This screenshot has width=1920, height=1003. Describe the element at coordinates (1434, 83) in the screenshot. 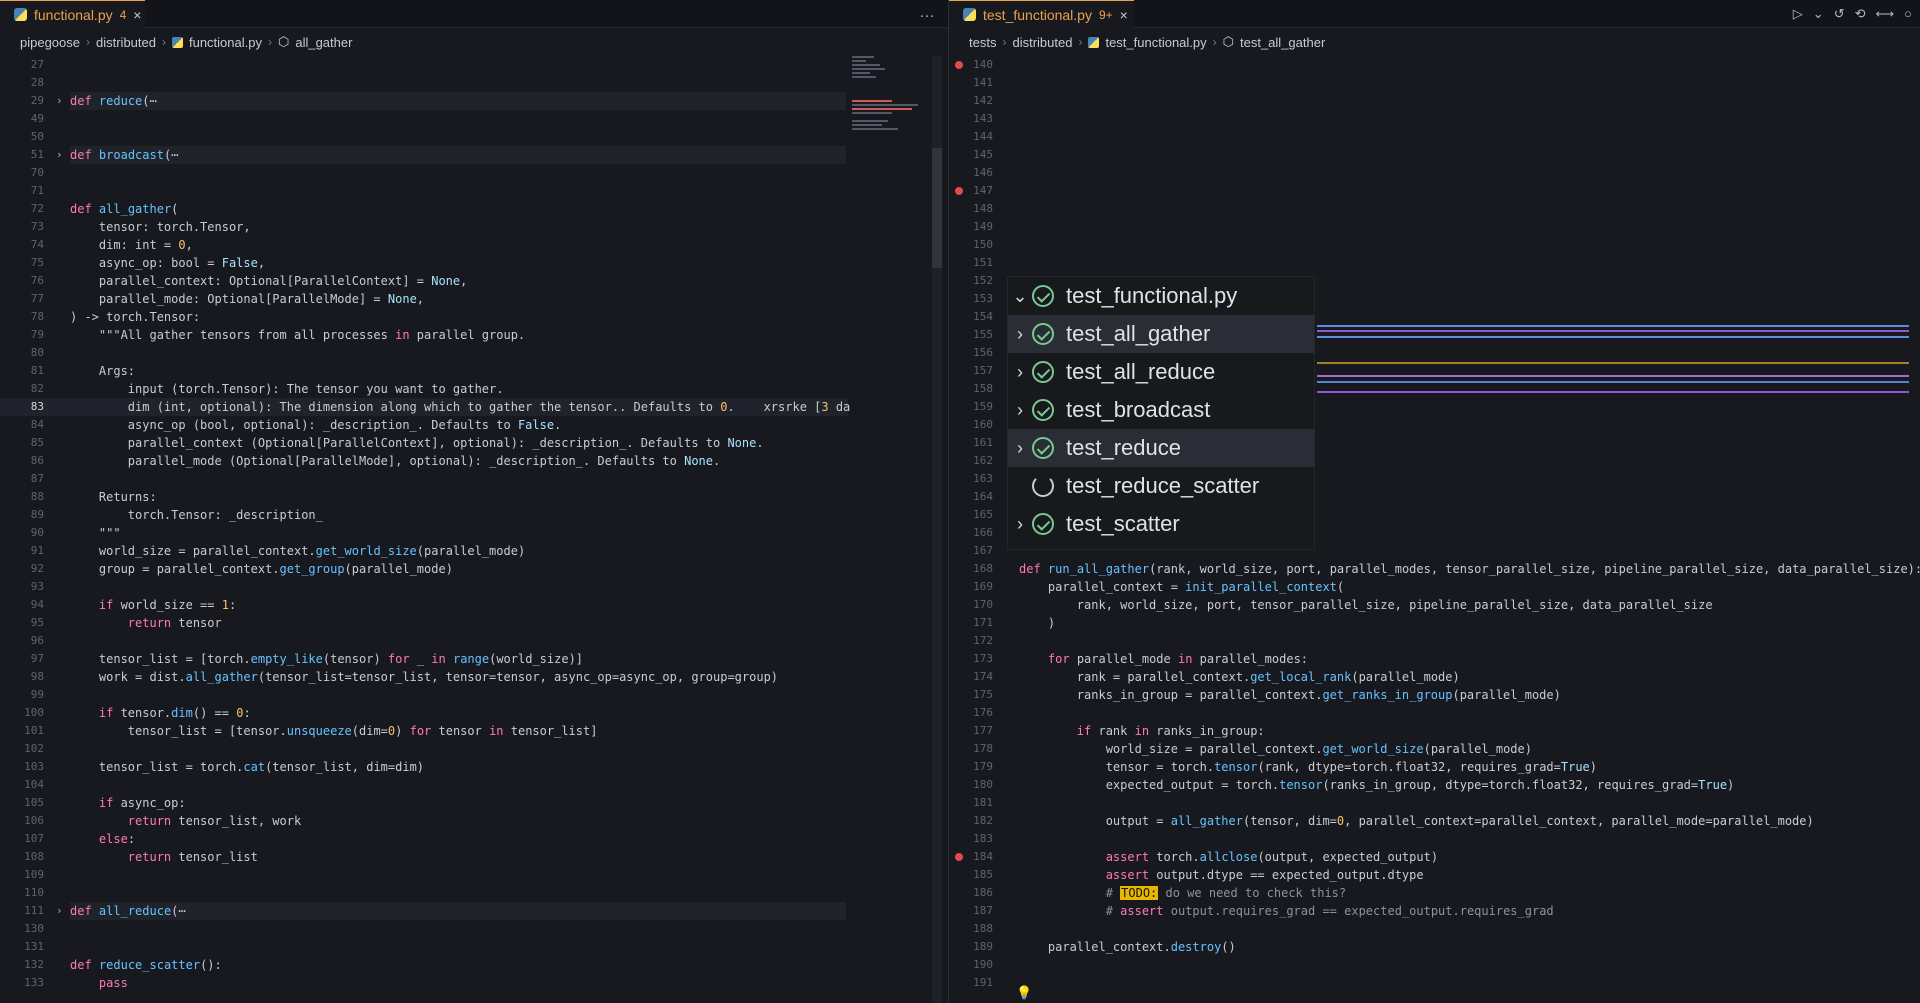

I see `code-line: 141` at that location.